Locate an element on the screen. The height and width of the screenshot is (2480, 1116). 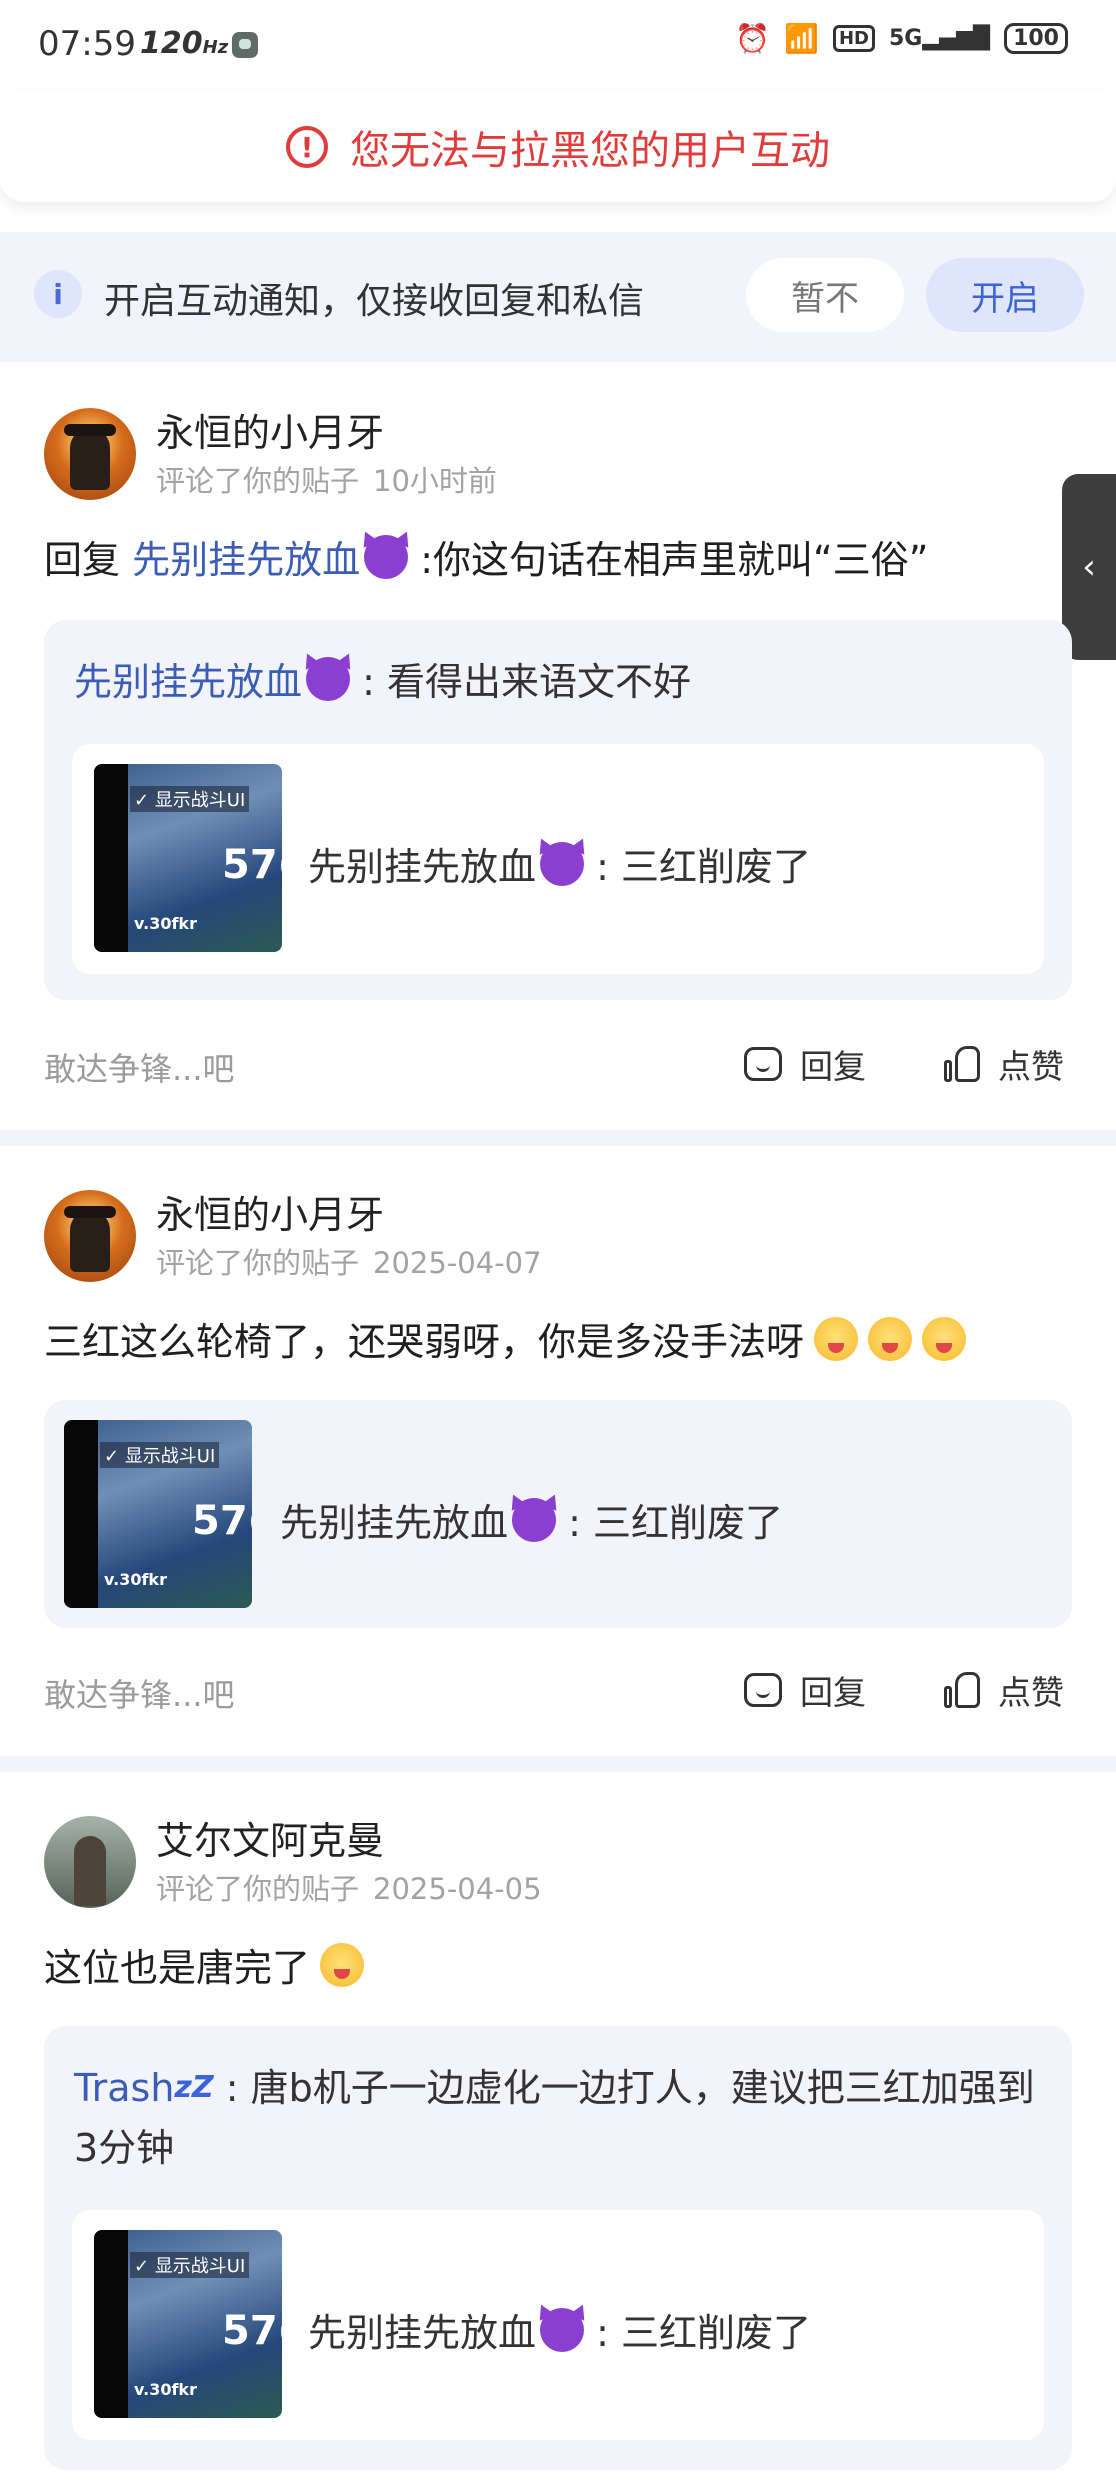
block-warning-text: 您无法与拉黑您的用户互动 is located at coordinates (590, 151).